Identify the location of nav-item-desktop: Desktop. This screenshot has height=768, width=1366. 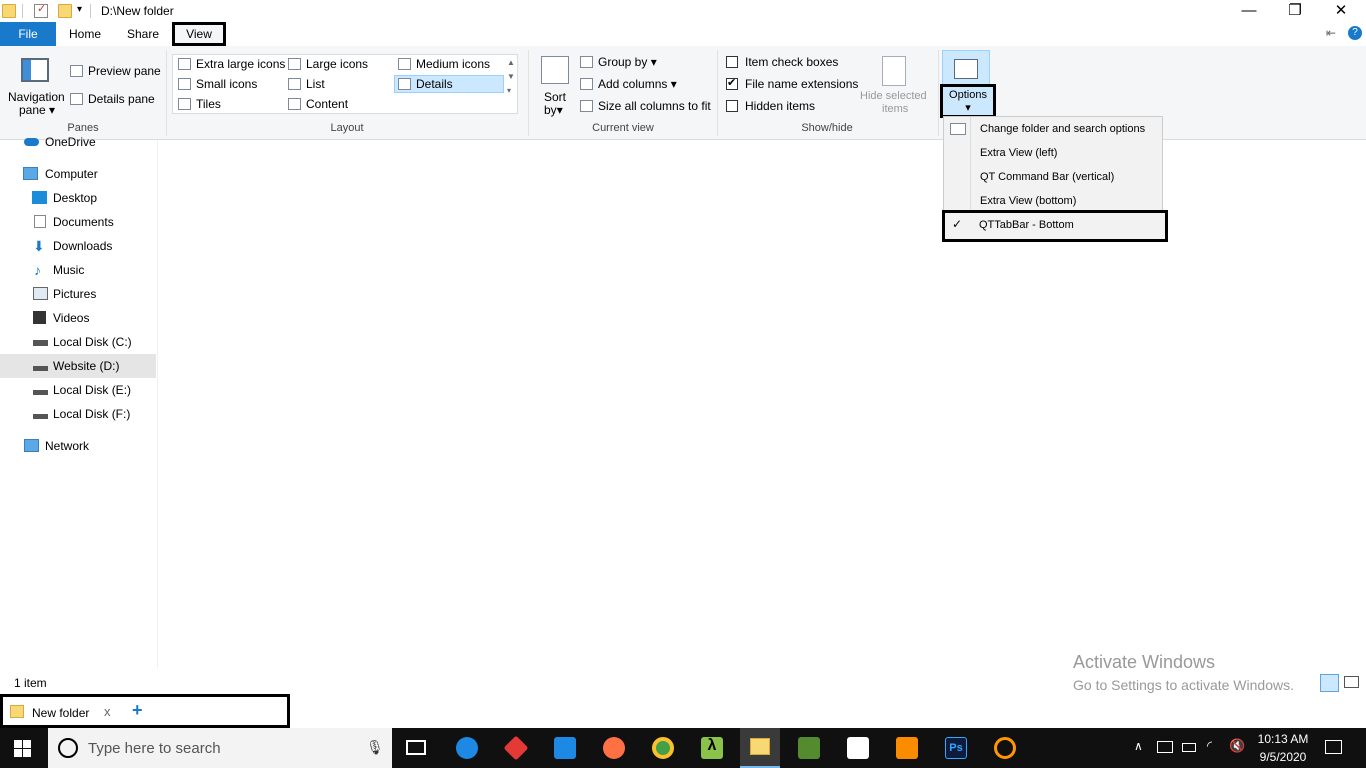
(78, 198).